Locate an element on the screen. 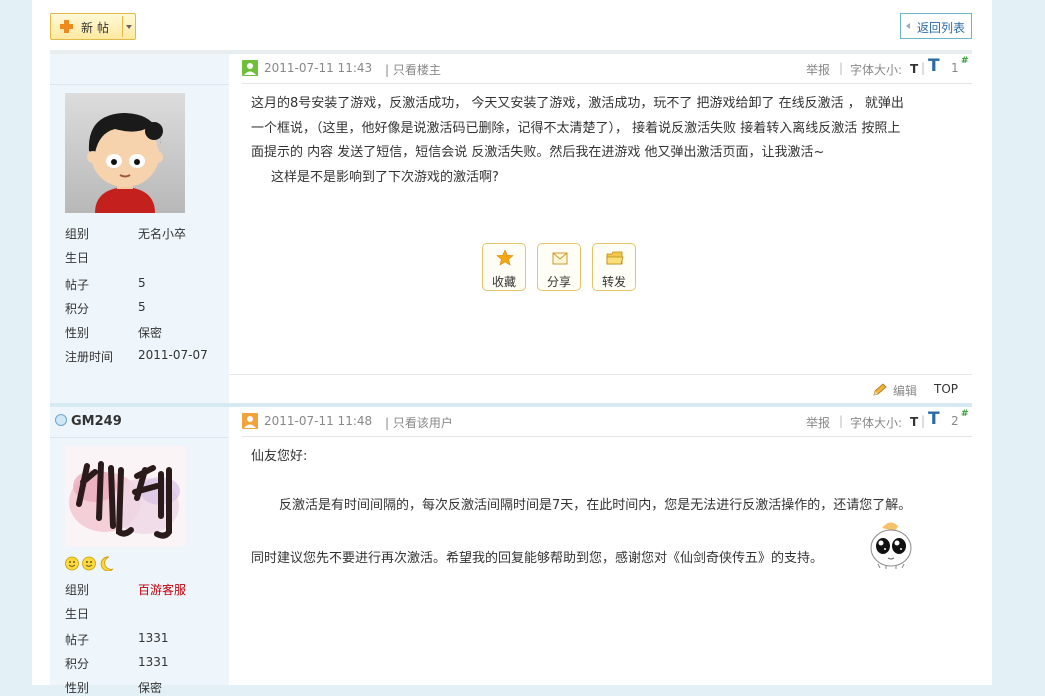 This screenshot has height=696, width=1045. info-key: 注册时间 is located at coordinates (89, 357).